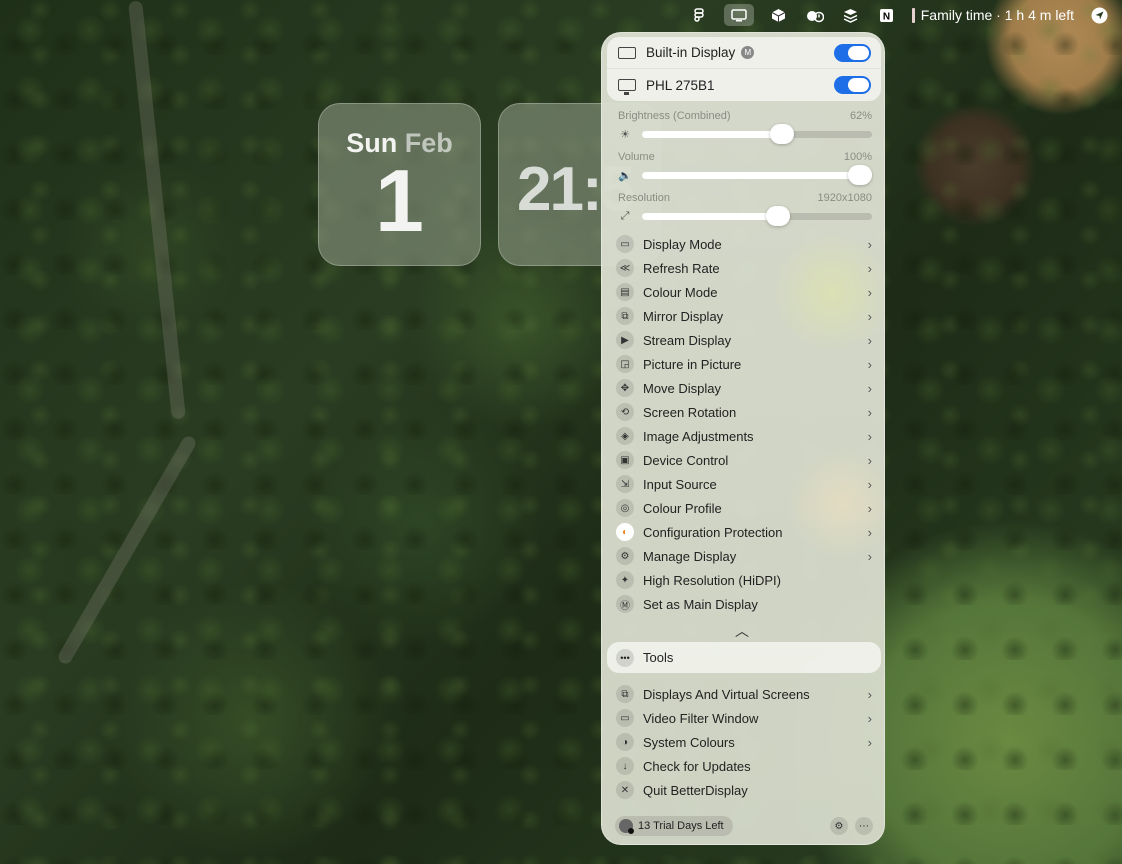 Image resolution: width=1122 pixels, height=864 pixels. I want to click on menu-item-virtual-screens: ⧉ Displays And Virtual Screens ›, so click(744, 694).